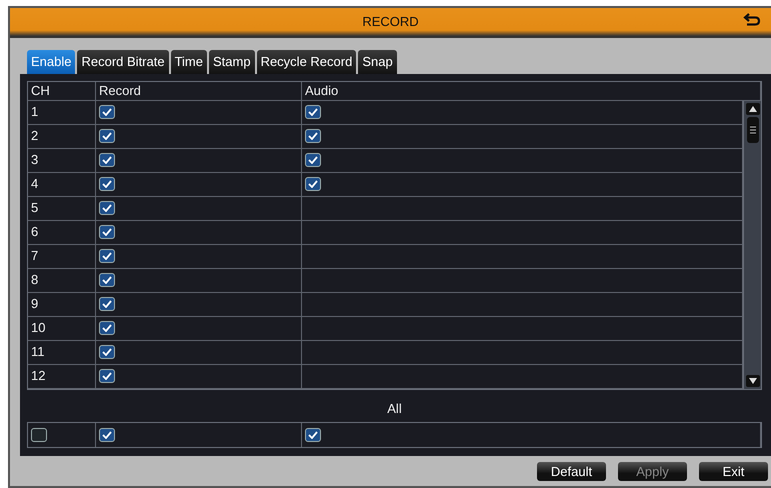 This screenshot has height=488, width=771. I want to click on column-header: Audio, so click(531, 91).